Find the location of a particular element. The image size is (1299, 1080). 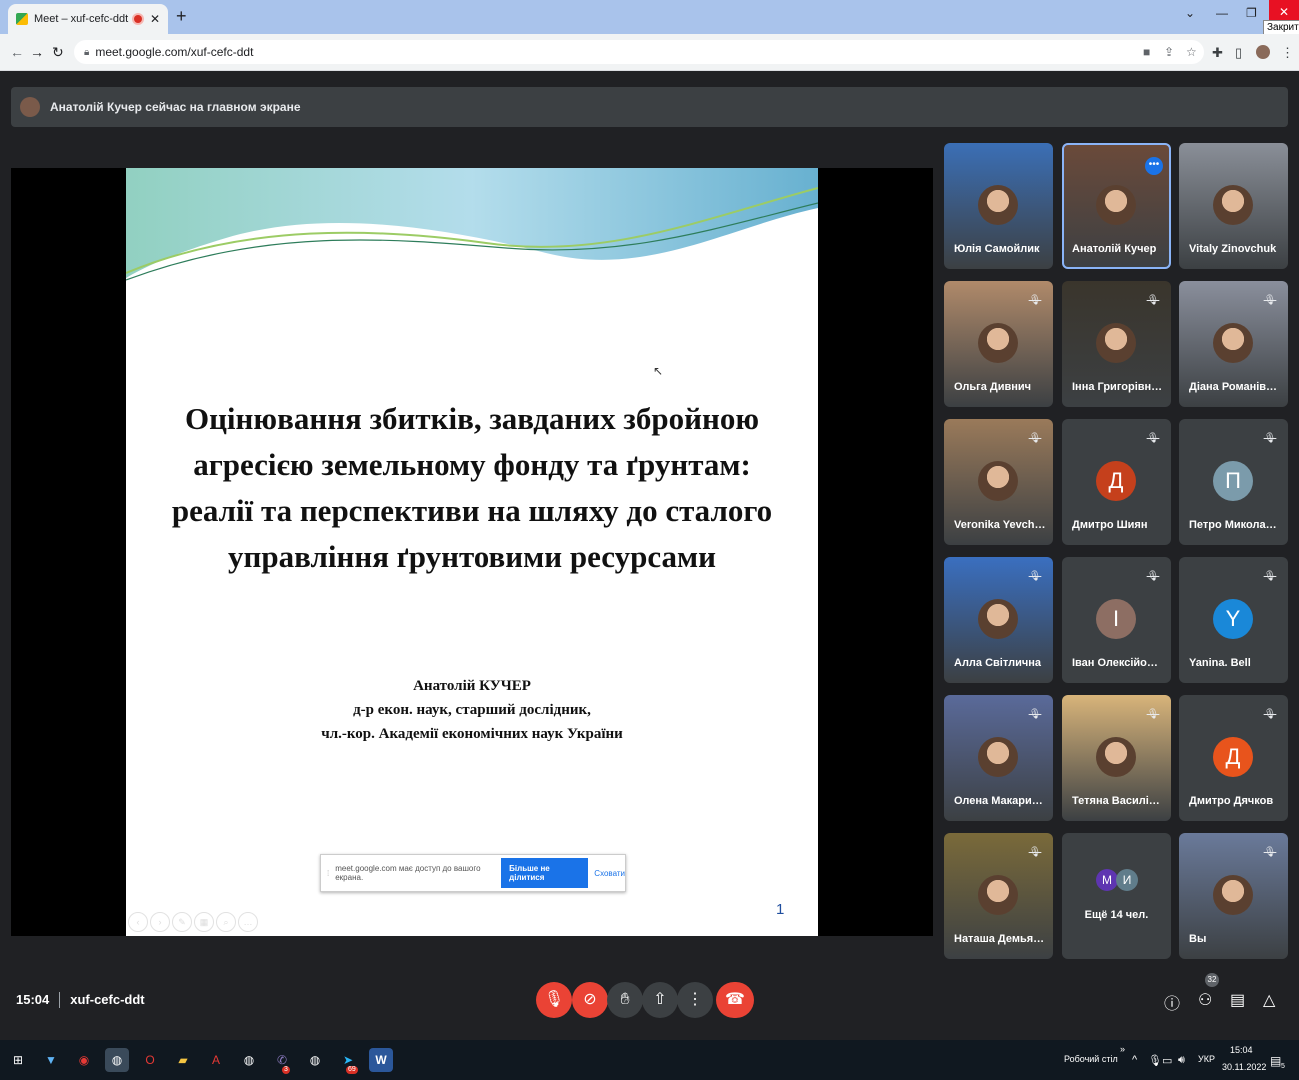

share-icon: ⇪ is located at coordinates (1169, 52).